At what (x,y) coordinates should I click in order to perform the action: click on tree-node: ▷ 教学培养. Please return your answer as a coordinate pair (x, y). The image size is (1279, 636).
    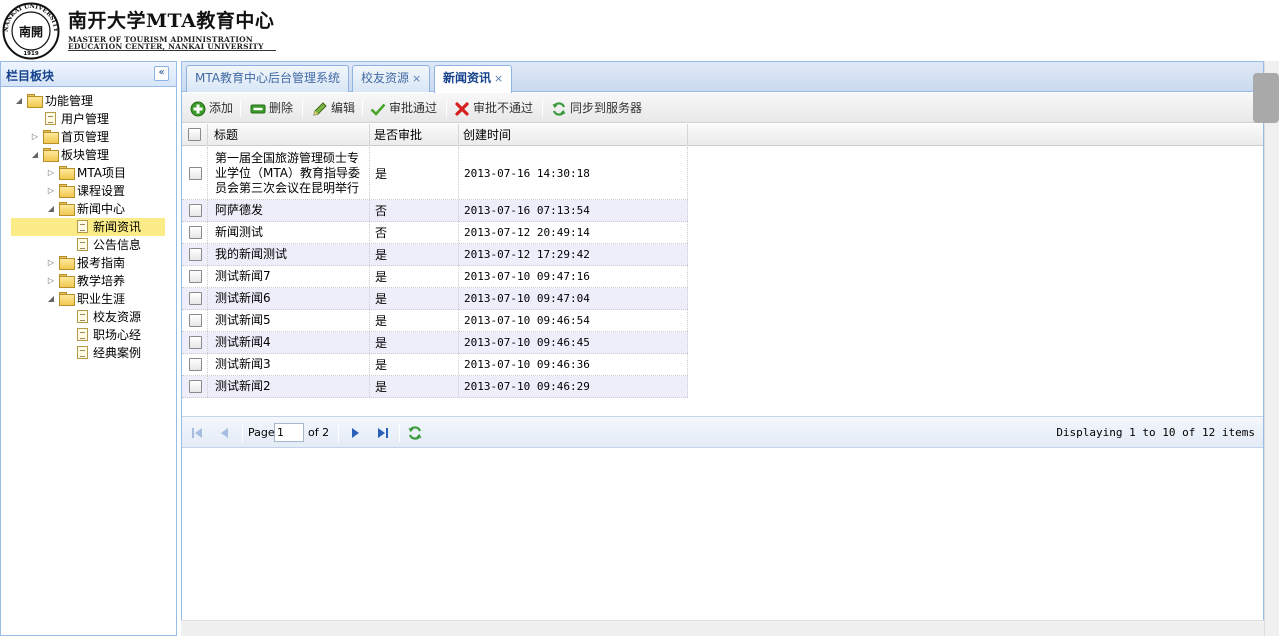
    Looking at the image, I should click on (88, 281).